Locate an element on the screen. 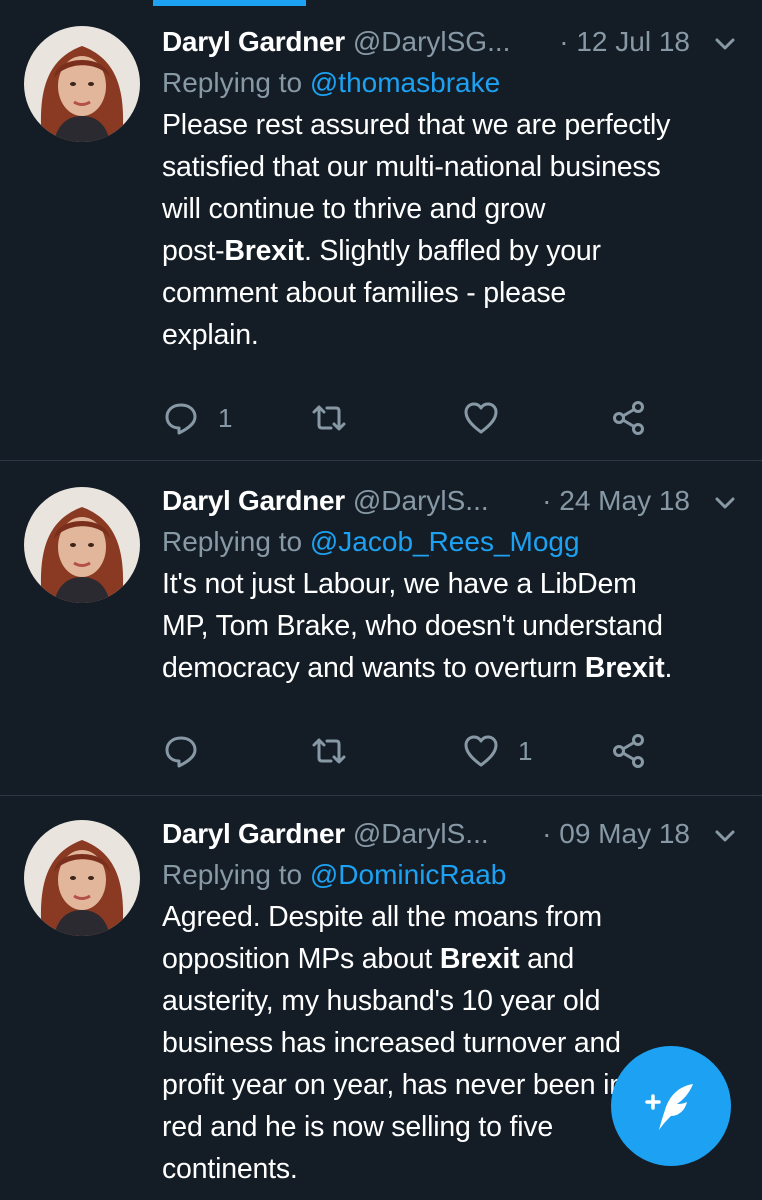 This screenshot has height=1200, width=762. like-count: 1 is located at coordinates (525, 750).